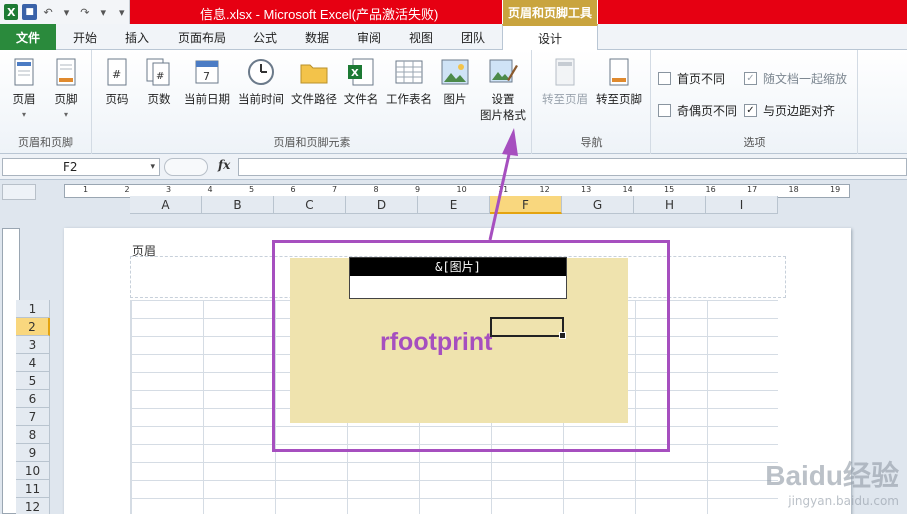 This screenshot has height=514, width=907. I want to click on tab-home: 开始, so click(85, 37).